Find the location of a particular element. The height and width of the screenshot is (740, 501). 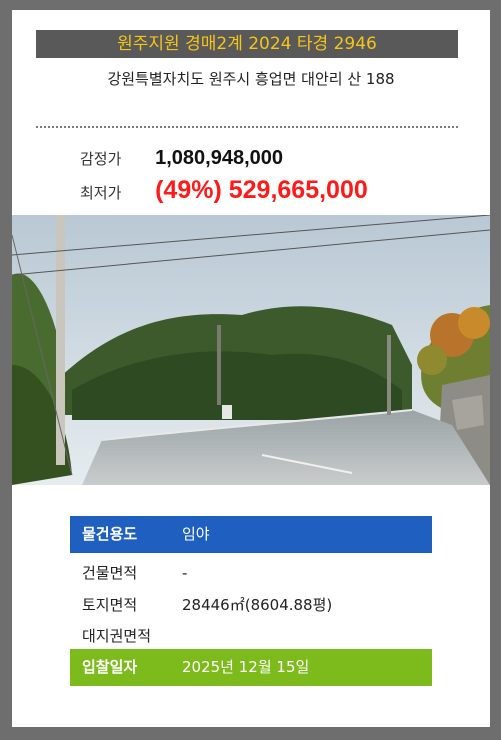

usage-value: 임야 is located at coordinates (196, 534).